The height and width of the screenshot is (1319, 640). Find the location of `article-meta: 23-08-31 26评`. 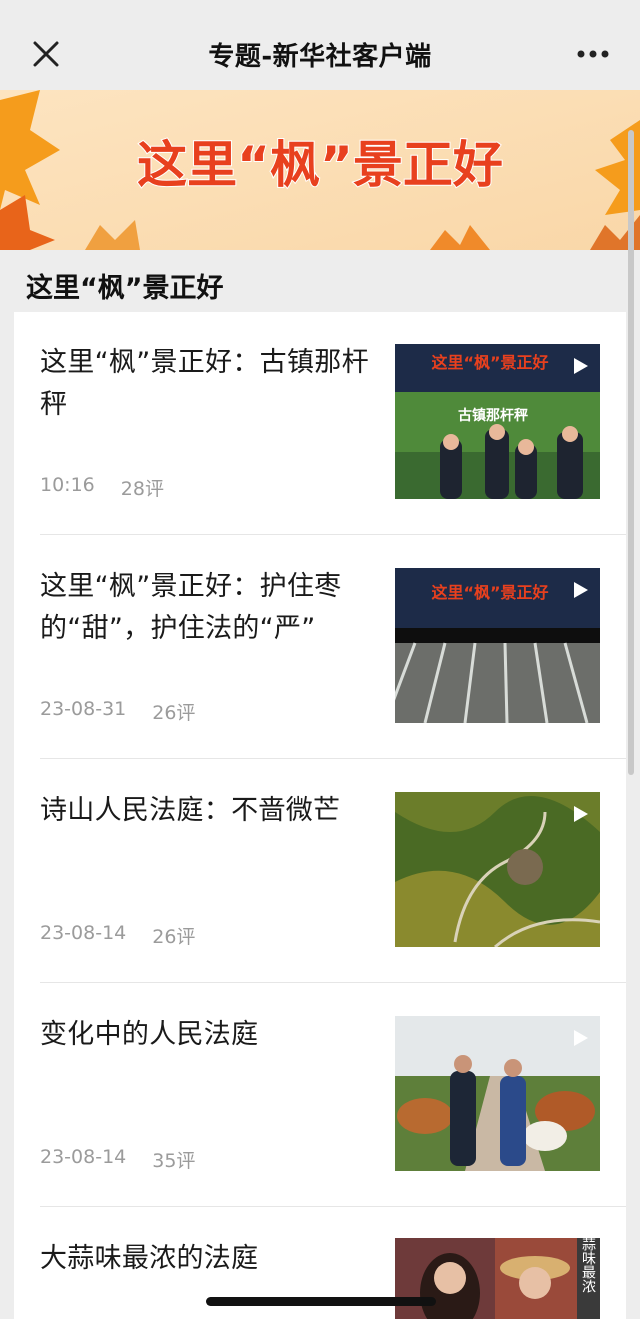

article-meta: 23-08-31 26评 is located at coordinates (117, 711).